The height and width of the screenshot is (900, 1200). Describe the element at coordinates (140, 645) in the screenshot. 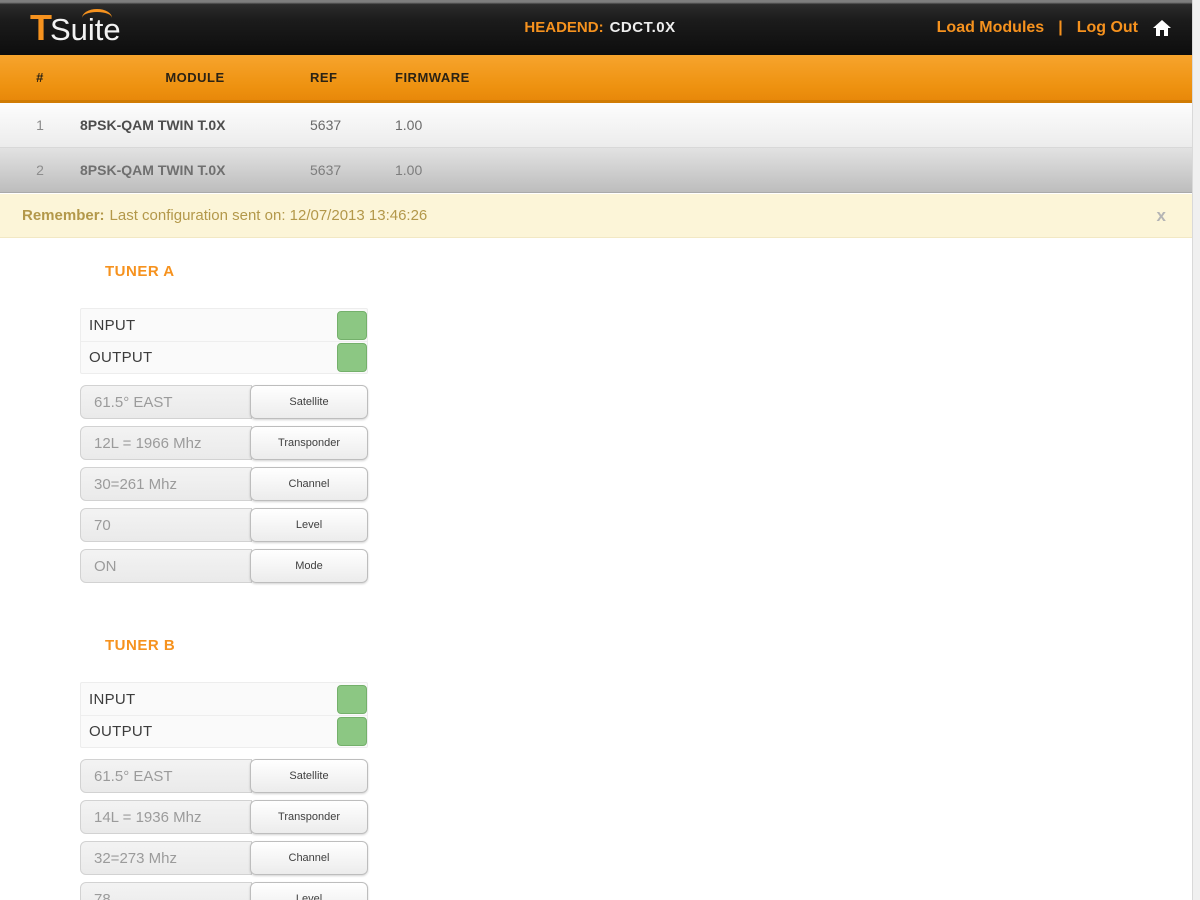

I see `tuner-b-title: TUNER B` at that location.